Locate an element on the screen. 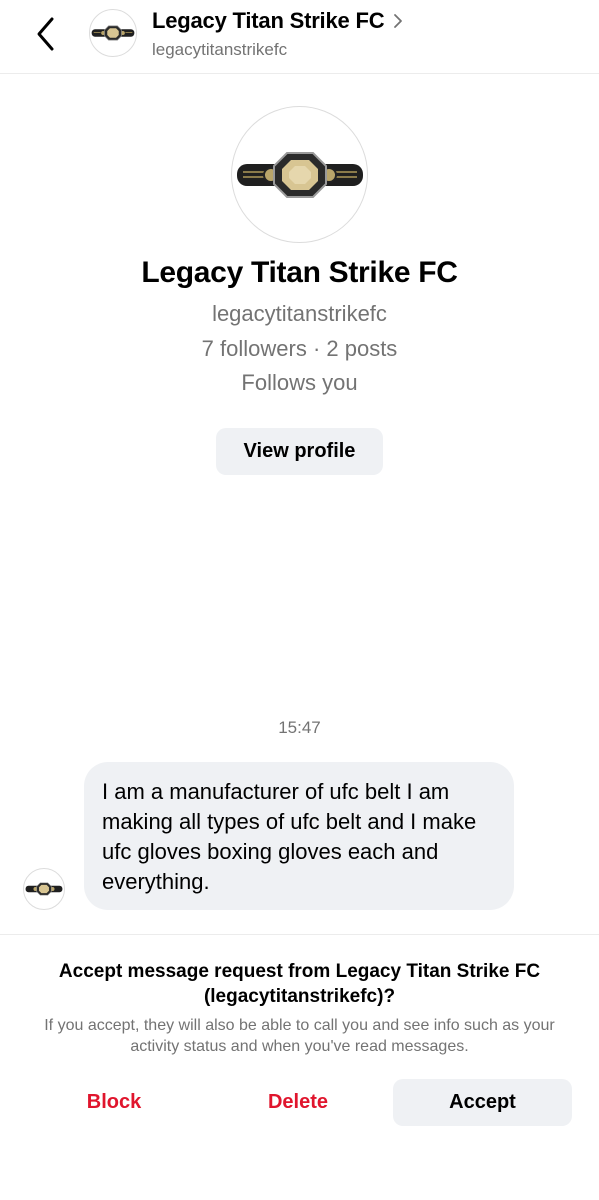 The width and height of the screenshot is (599, 1200). delete-button: Delete is located at coordinates (298, 1102).